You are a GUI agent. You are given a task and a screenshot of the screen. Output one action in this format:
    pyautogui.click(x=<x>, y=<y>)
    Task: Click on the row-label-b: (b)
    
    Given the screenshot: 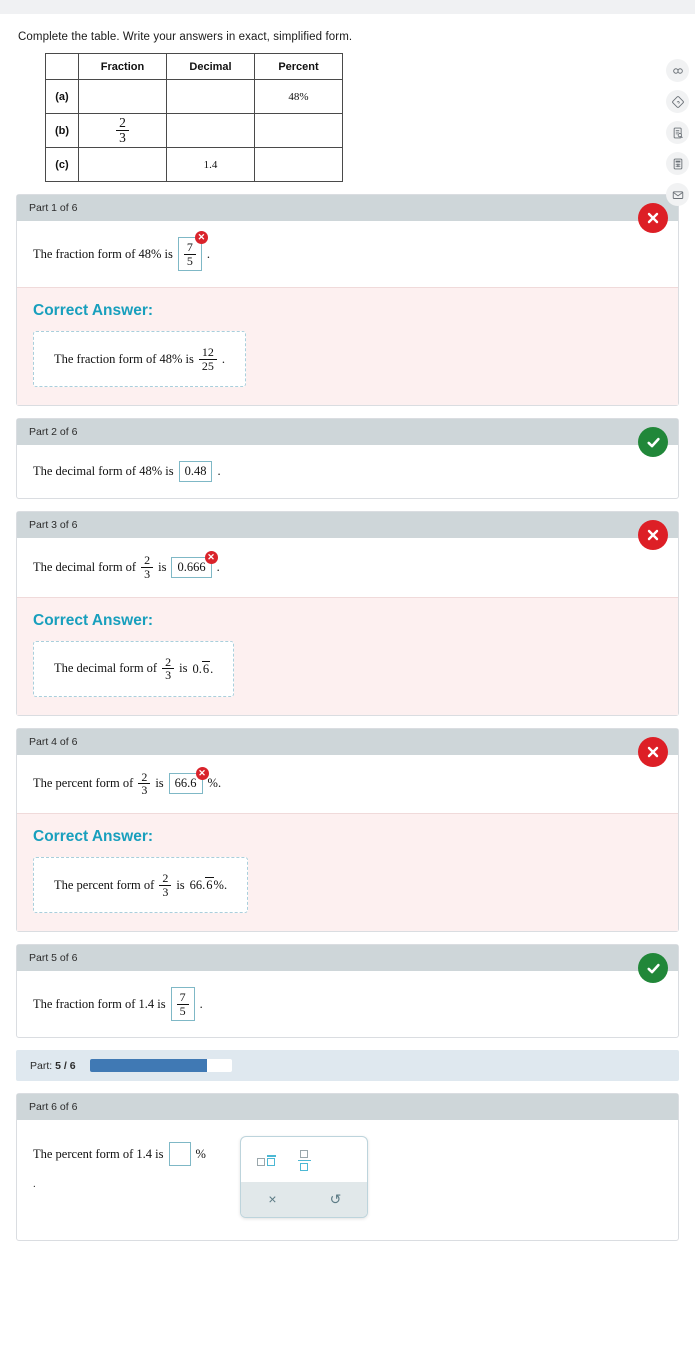 What is the action you would take?
    pyautogui.click(x=62, y=130)
    